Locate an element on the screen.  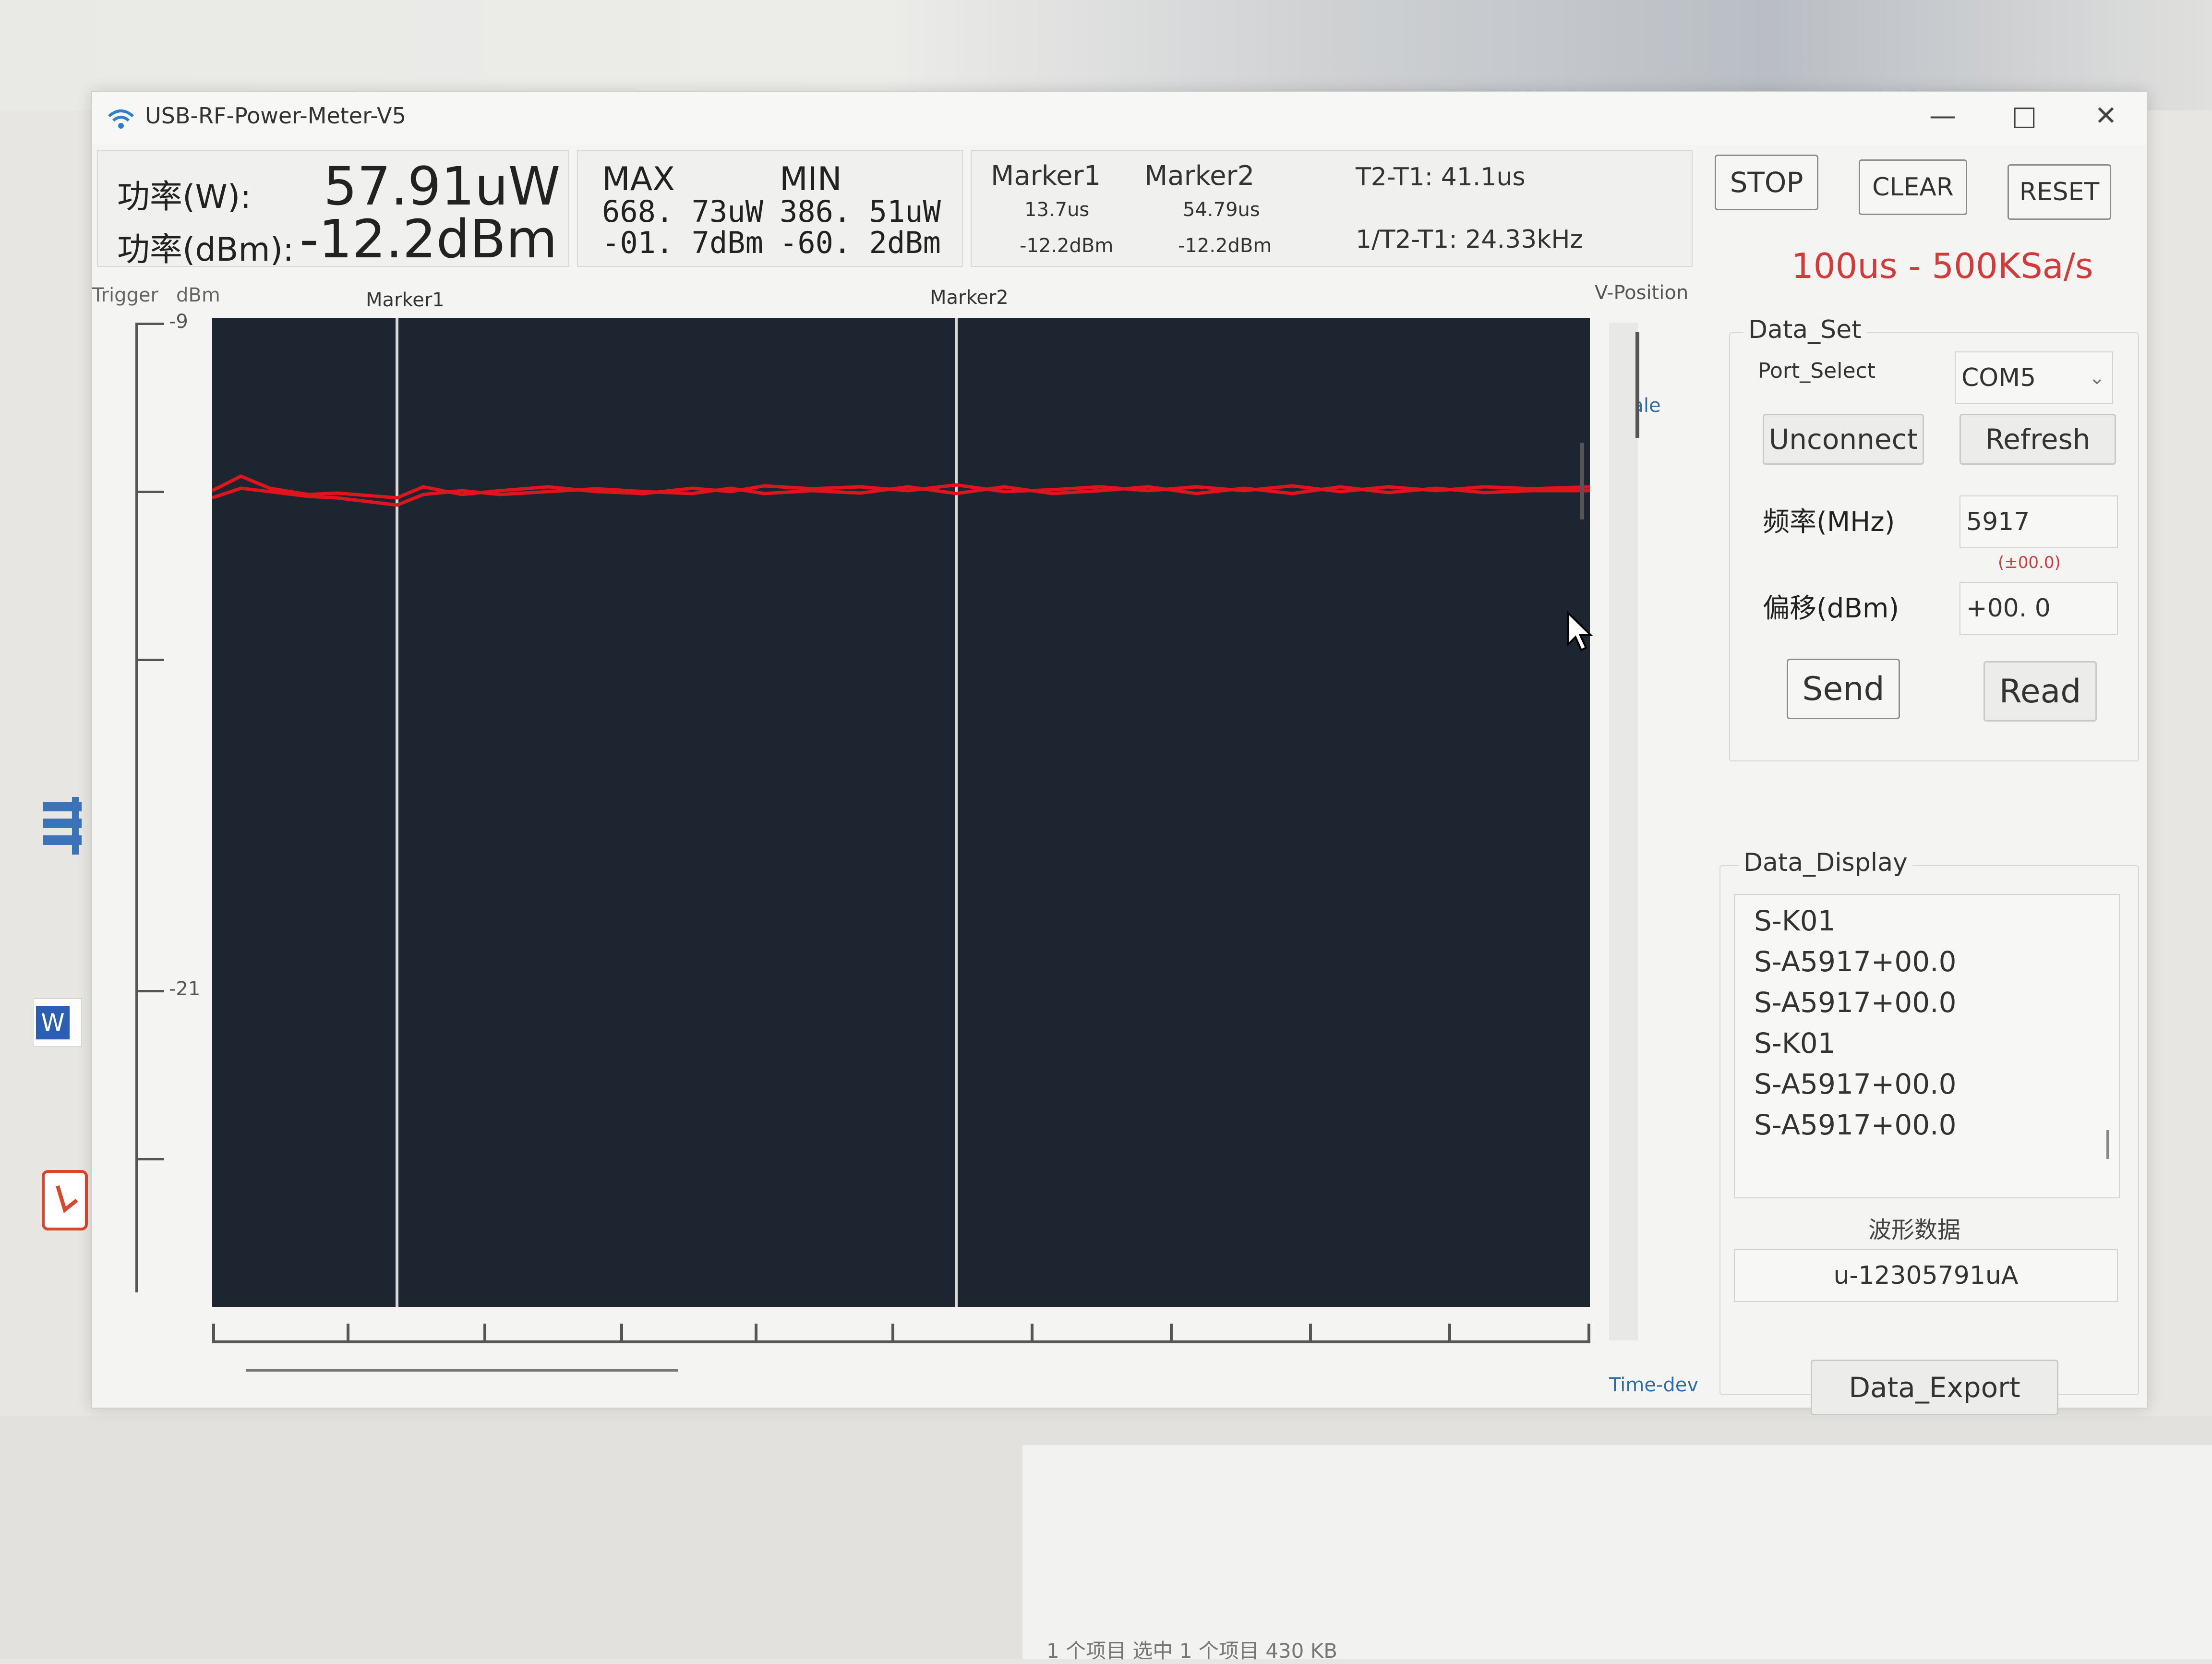
marker1-label: Marker1 is located at coordinates (1046, 176).